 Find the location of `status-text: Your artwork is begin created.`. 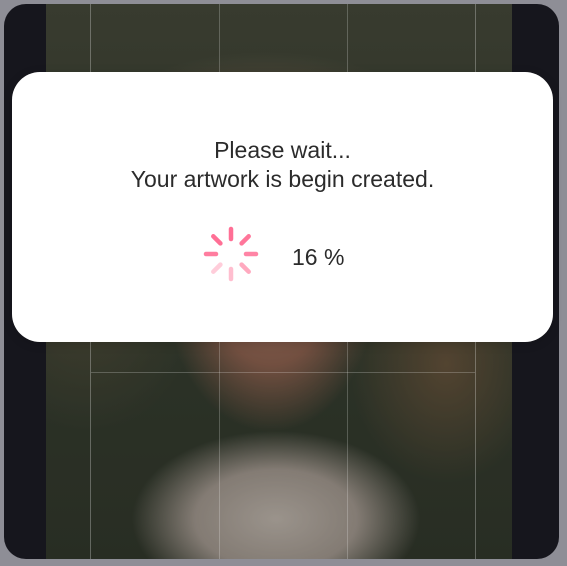

status-text: Your artwork is begin created. is located at coordinates (282, 179).